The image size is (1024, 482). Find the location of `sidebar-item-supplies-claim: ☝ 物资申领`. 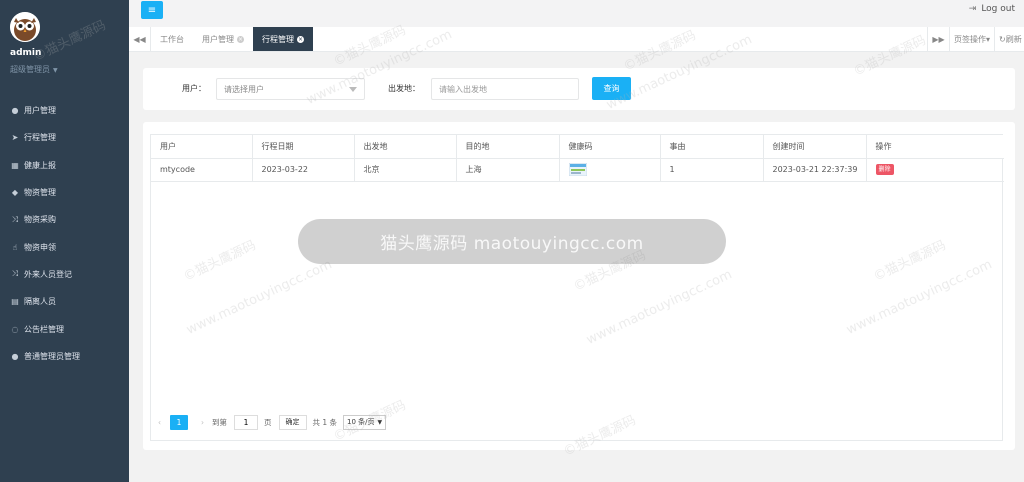

sidebar-item-supplies-claim: ☝ 物资申领 is located at coordinates (64, 246).